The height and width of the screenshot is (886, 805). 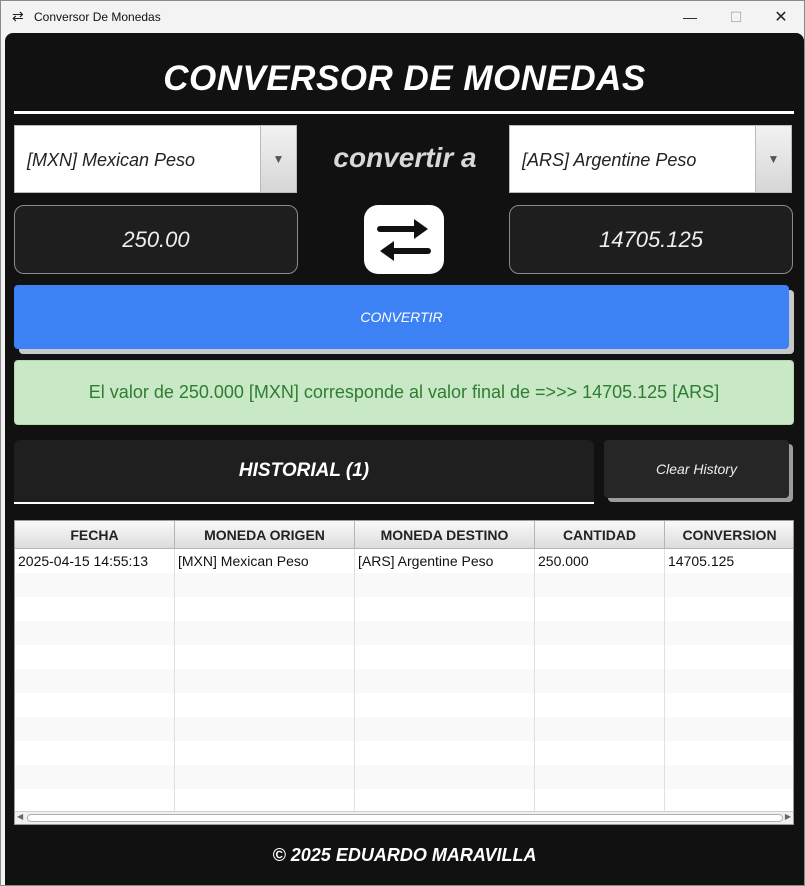 I want to click on swap-currencies-button, so click(x=404, y=239).